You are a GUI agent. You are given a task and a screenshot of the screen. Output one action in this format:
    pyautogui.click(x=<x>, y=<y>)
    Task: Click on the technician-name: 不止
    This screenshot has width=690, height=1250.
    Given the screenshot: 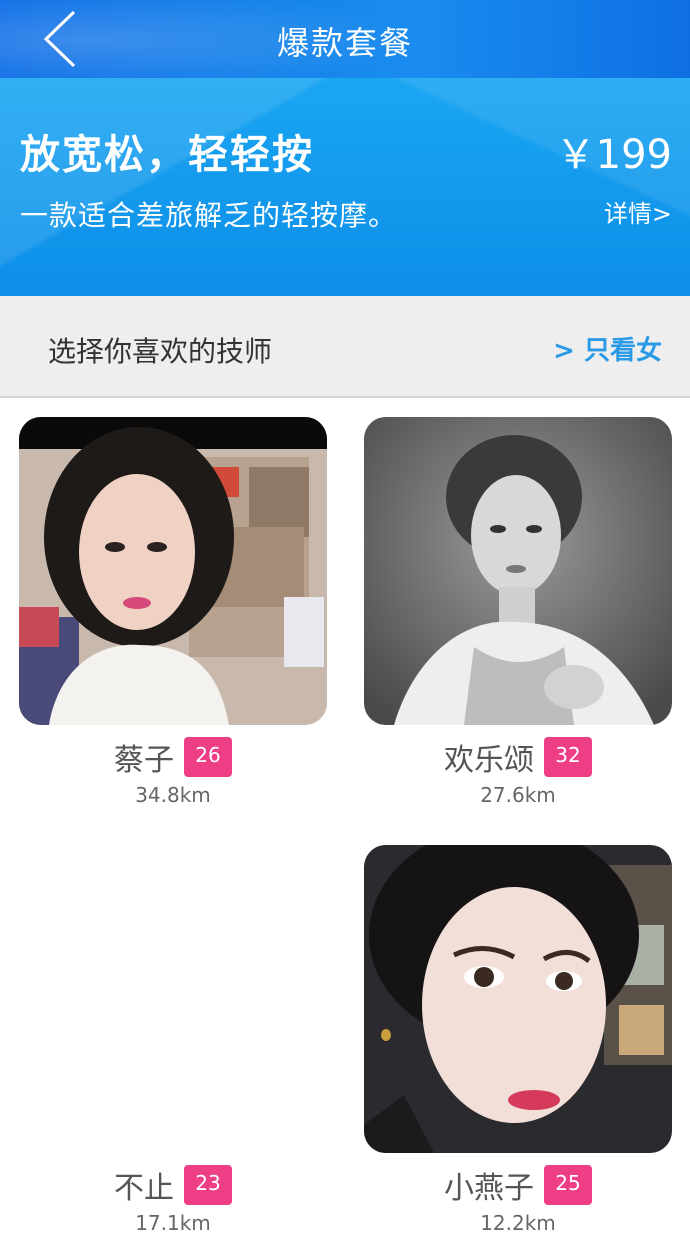 What is the action you would take?
    pyautogui.click(x=144, y=1188)
    